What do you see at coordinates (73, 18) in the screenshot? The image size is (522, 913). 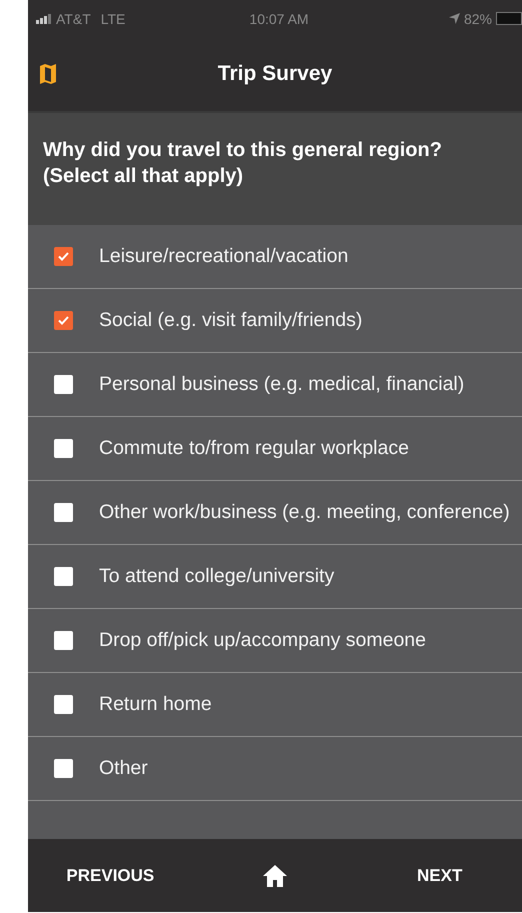 I see `carrier-name: AT&T` at bounding box center [73, 18].